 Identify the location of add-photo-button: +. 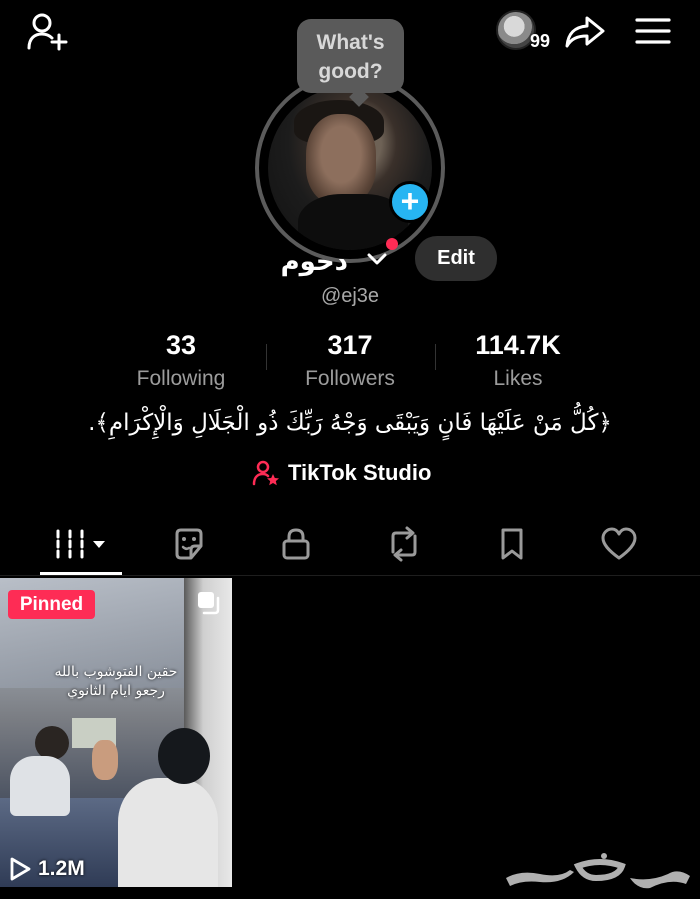
(410, 202).